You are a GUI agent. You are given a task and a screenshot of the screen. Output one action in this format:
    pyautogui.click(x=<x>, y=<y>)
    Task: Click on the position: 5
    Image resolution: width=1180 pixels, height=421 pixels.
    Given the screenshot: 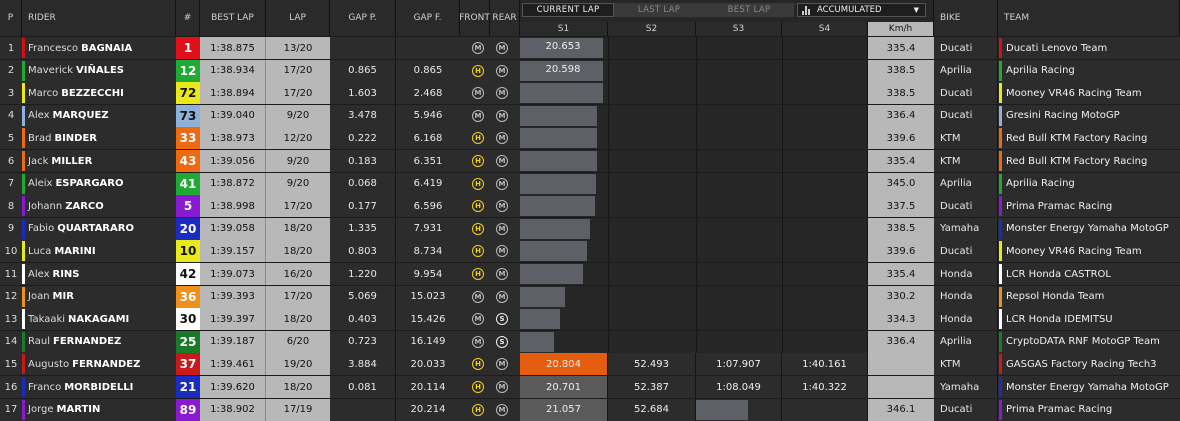 What is the action you would take?
    pyautogui.click(x=11, y=138)
    